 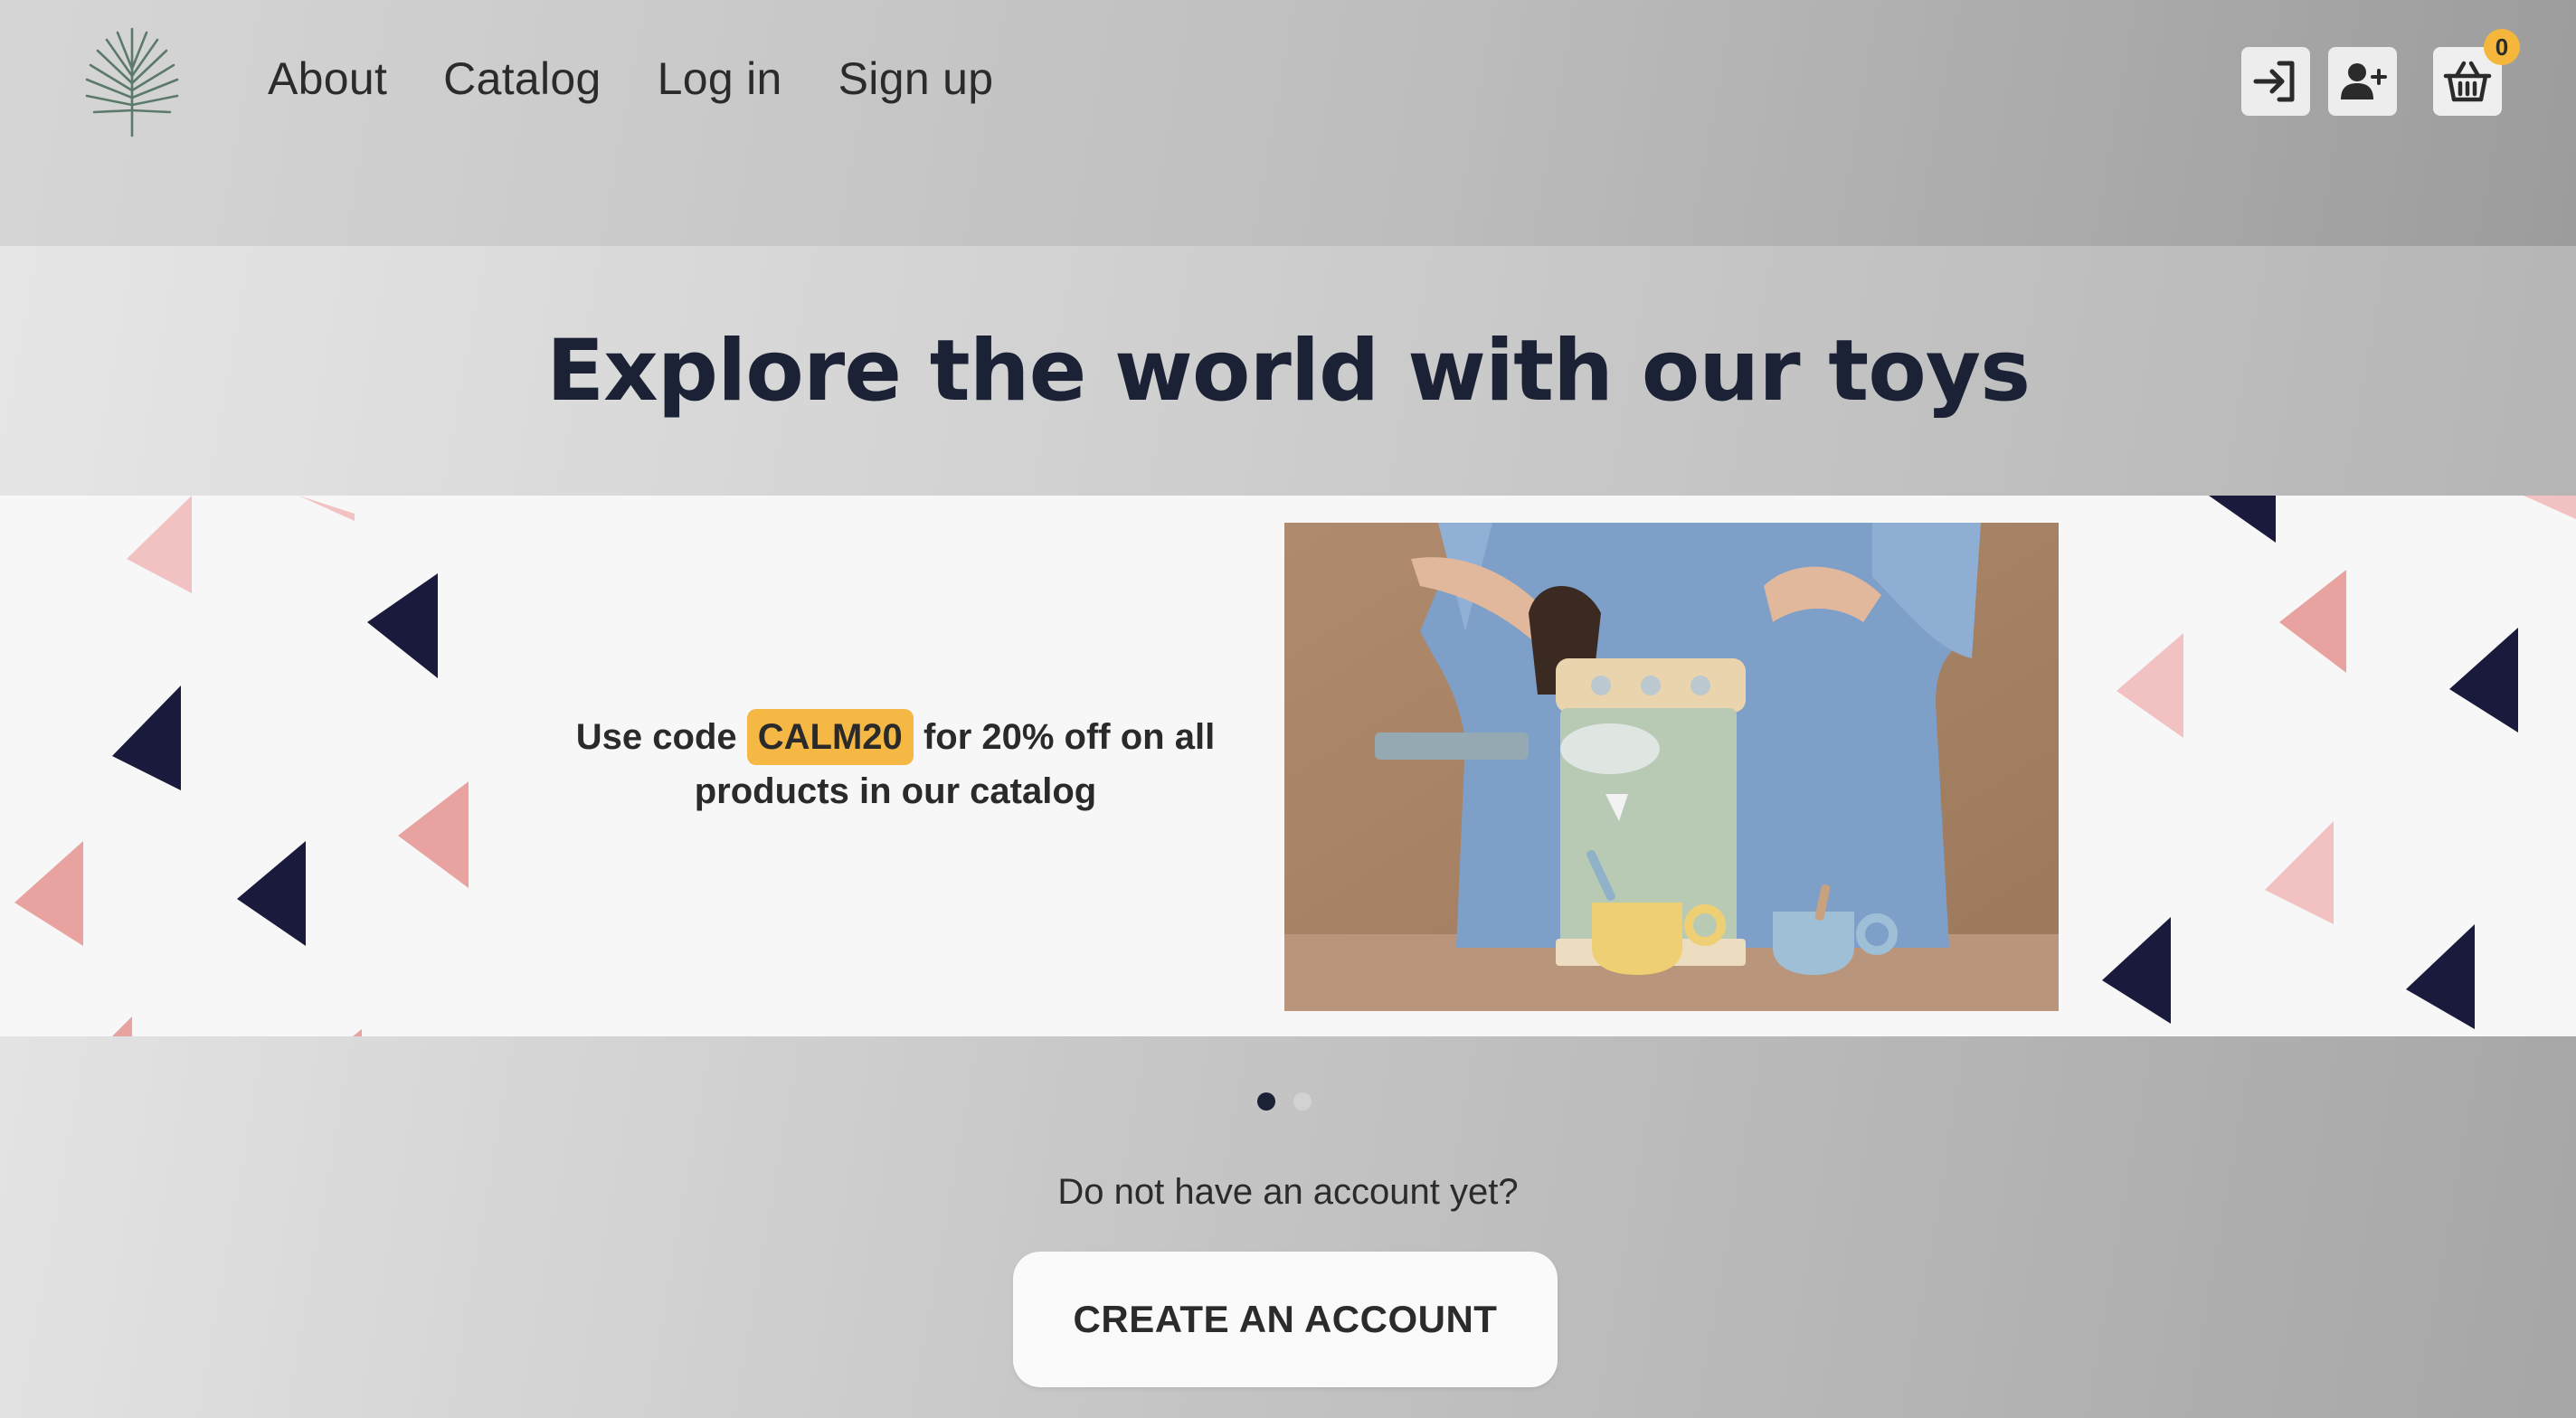 What do you see at coordinates (830, 737) in the screenshot?
I see `promo-code-badge: CALM20` at bounding box center [830, 737].